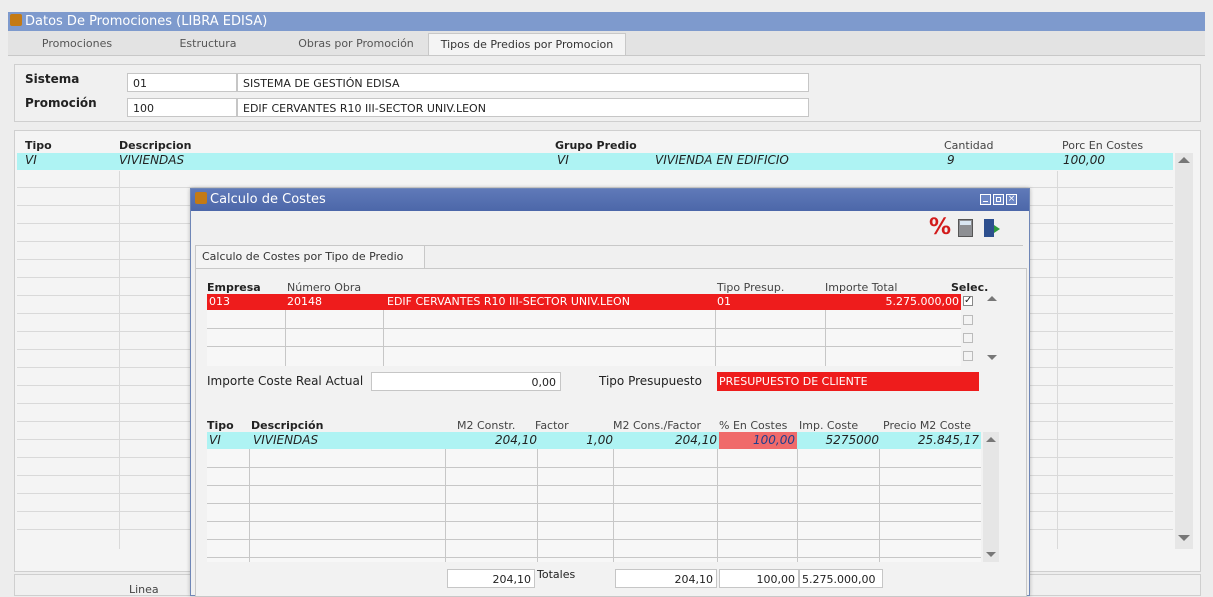 The width and height of the screenshot is (1213, 597). What do you see at coordinates (969, 145) in the screenshot?
I see `col-cantidad: Cantidad` at bounding box center [969, 145].